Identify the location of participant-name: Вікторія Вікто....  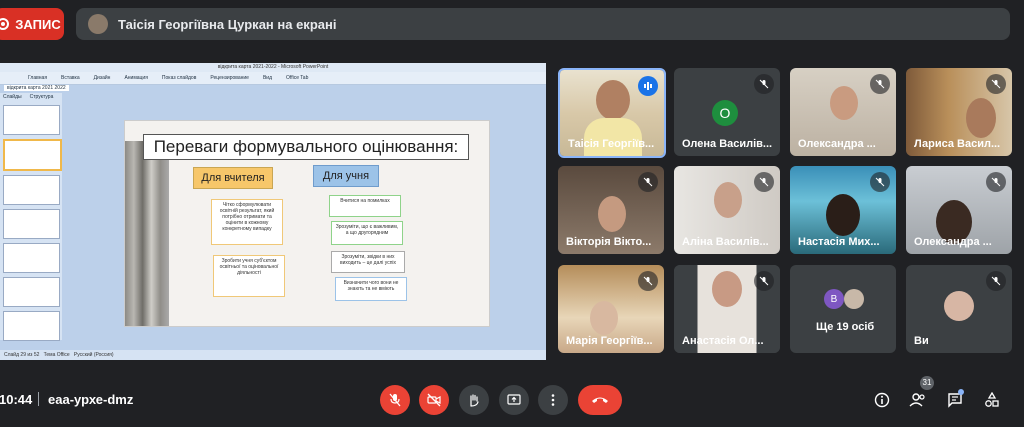
(609, 242).